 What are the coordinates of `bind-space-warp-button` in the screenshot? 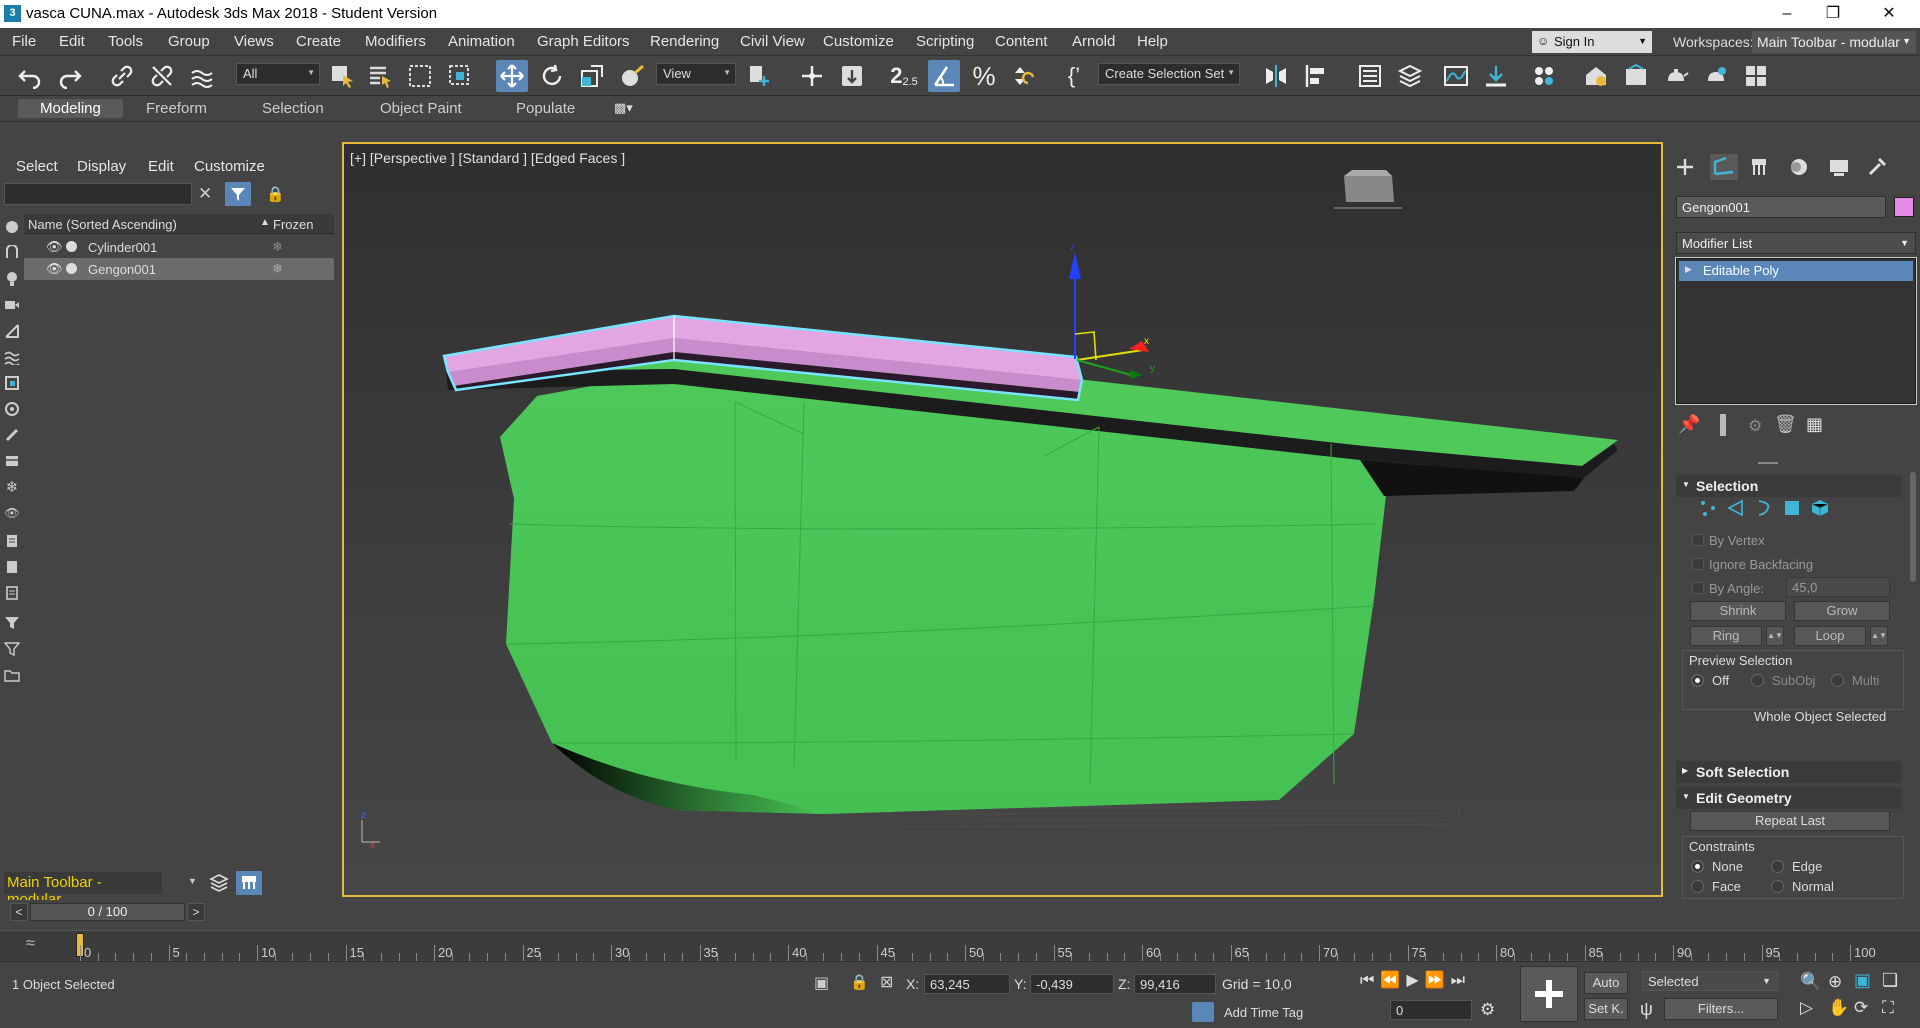 It's located at (202, 76).